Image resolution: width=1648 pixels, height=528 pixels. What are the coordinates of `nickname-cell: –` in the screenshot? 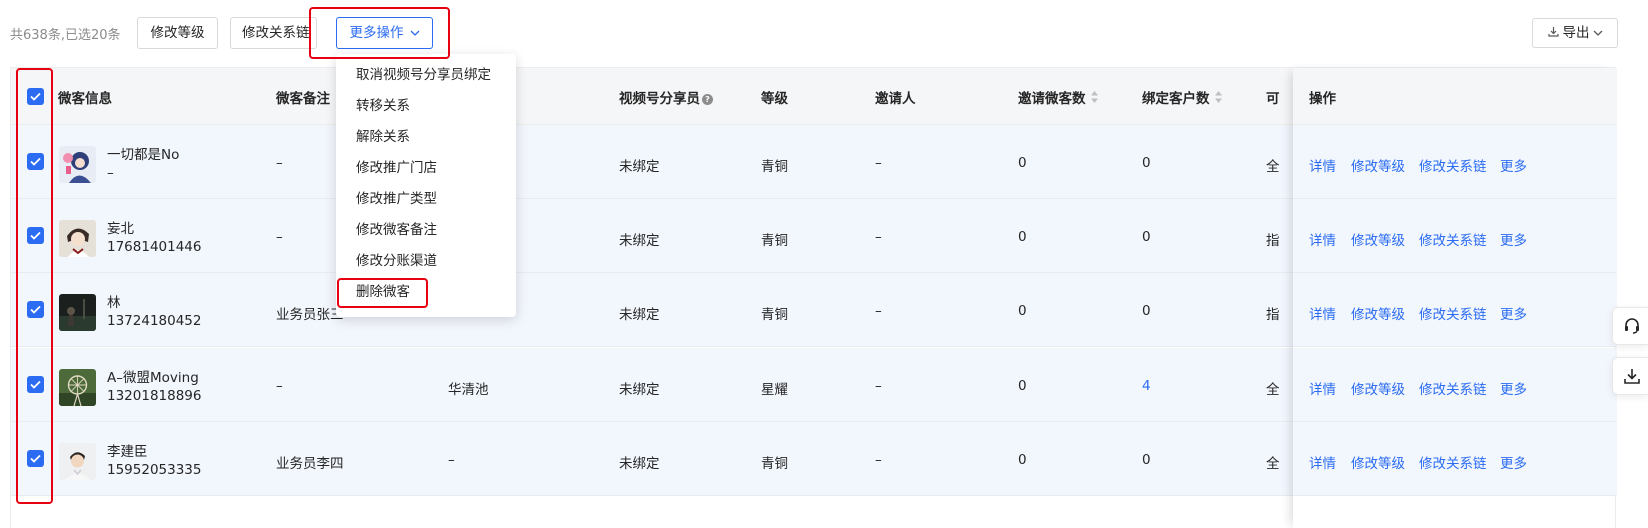 It's located at (451, 460).